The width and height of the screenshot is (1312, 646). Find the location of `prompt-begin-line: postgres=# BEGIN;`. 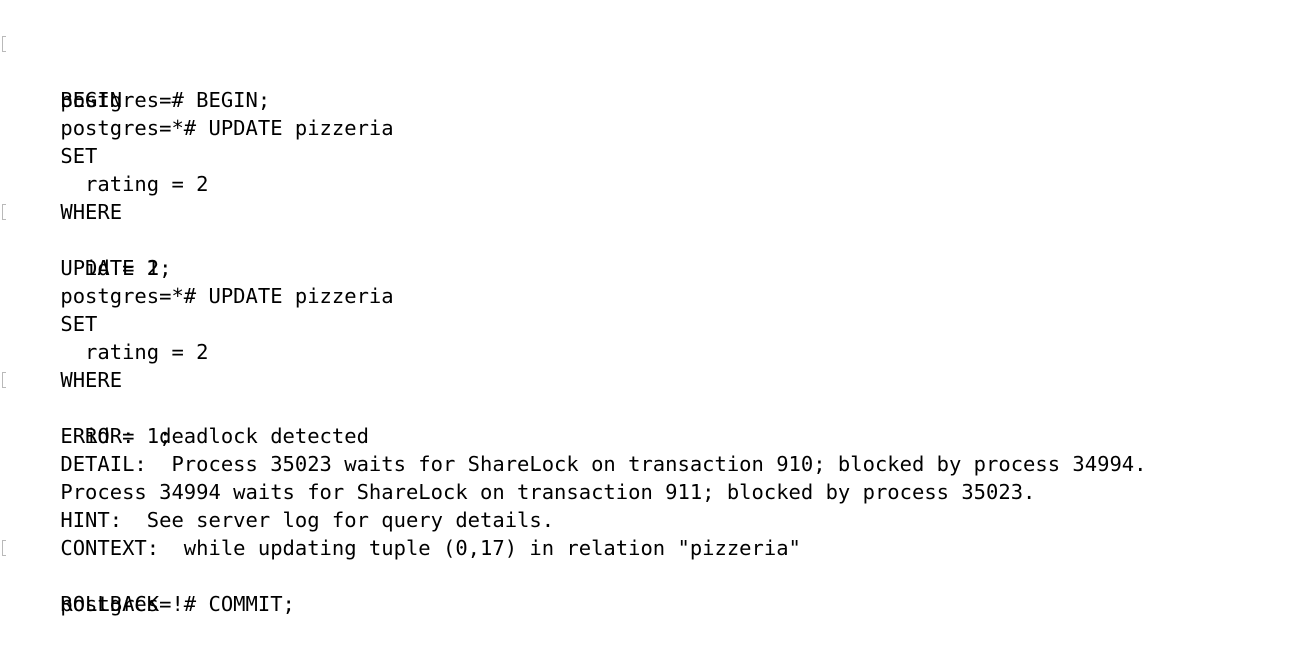

prompt-begin-line: postgres=# BEGIN; is located at coordinates (656, 71).